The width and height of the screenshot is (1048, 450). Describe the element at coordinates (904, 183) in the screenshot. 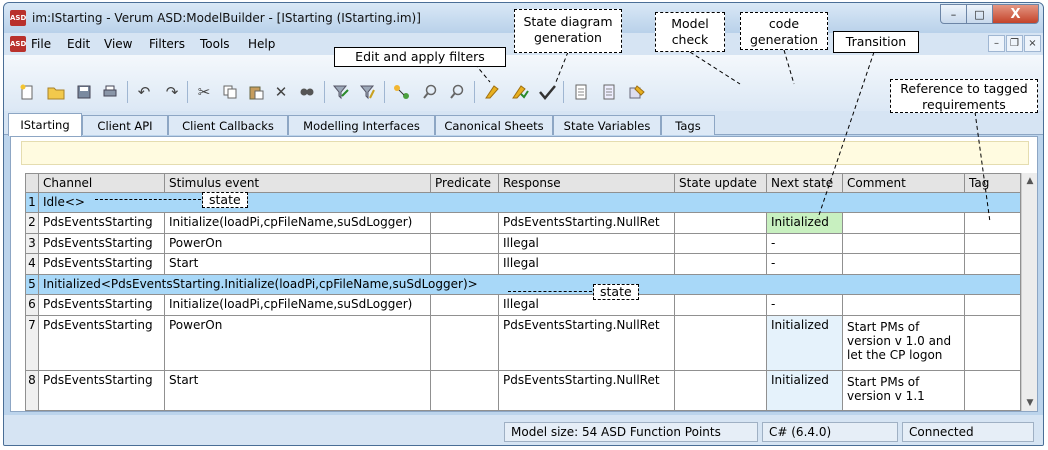

I see `header-comment: Comment` at that location.